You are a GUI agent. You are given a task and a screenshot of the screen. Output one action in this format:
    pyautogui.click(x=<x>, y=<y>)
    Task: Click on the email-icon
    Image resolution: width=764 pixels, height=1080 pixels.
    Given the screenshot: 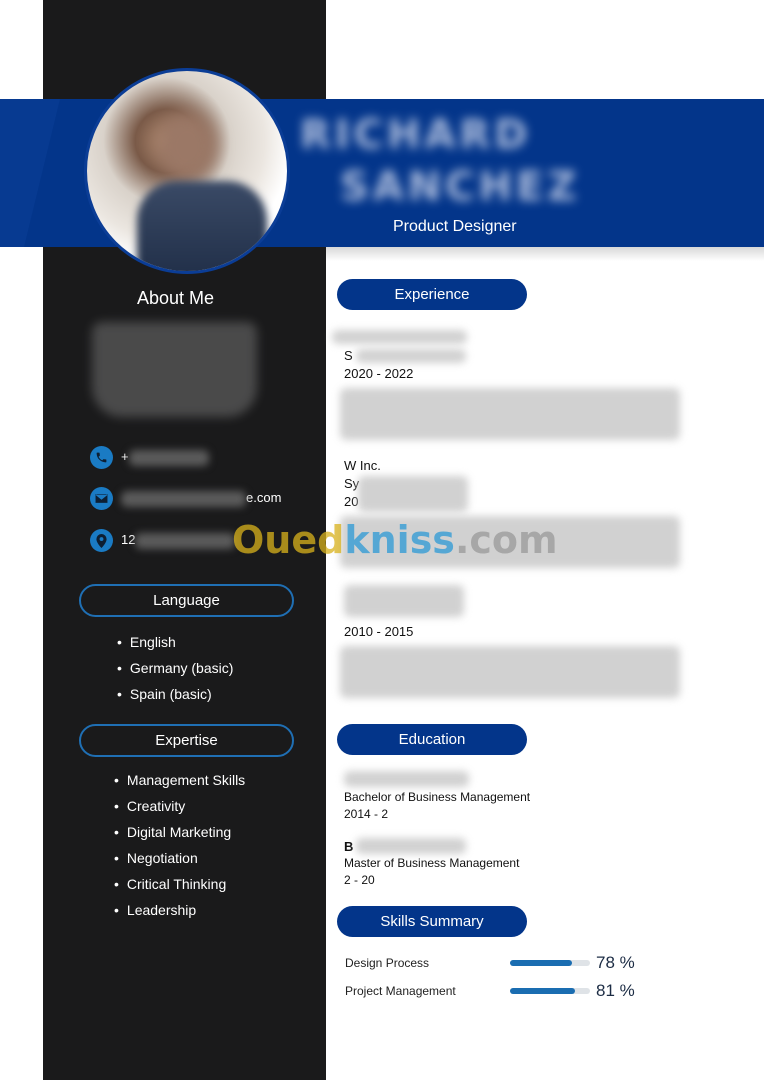 What is the action you would take?
    pyautogui.click(x=101, y=498)
    